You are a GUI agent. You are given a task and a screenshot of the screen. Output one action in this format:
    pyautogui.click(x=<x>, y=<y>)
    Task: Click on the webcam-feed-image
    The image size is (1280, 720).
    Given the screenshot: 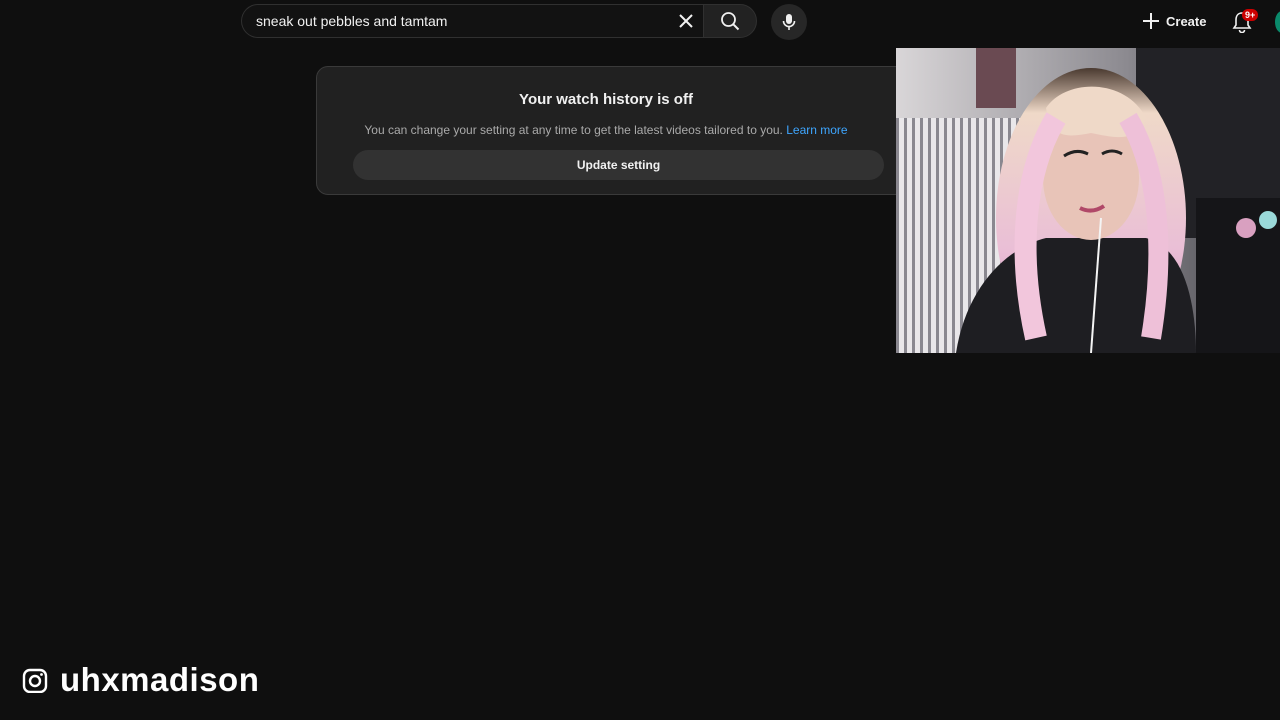 What is the action you would take?
    pyautogui.click(x=1088, y=200)
    